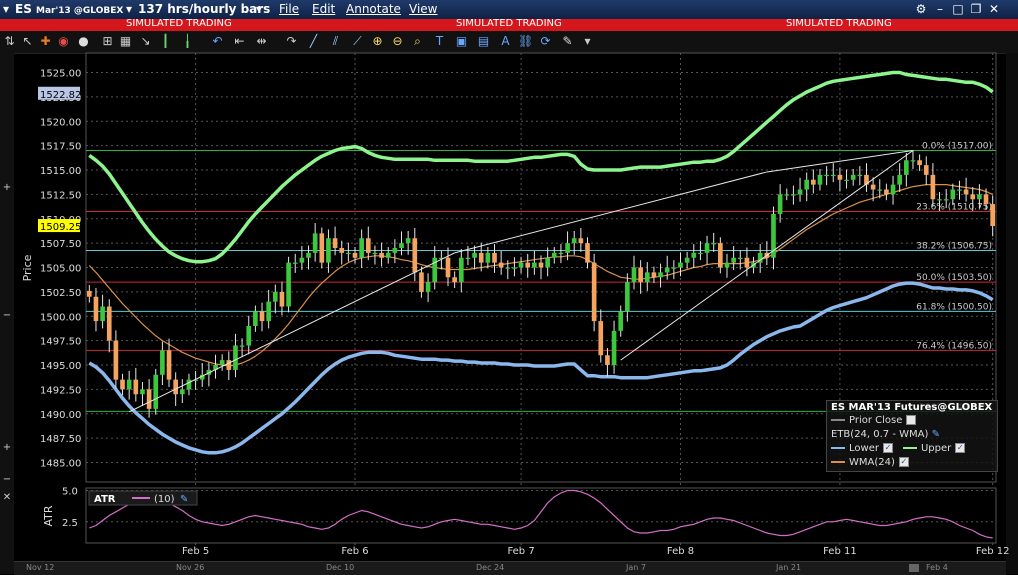  Describe the element at coordinates (903, 462) in the screenshot. I see `wma-checkbox: ✓` at that location.